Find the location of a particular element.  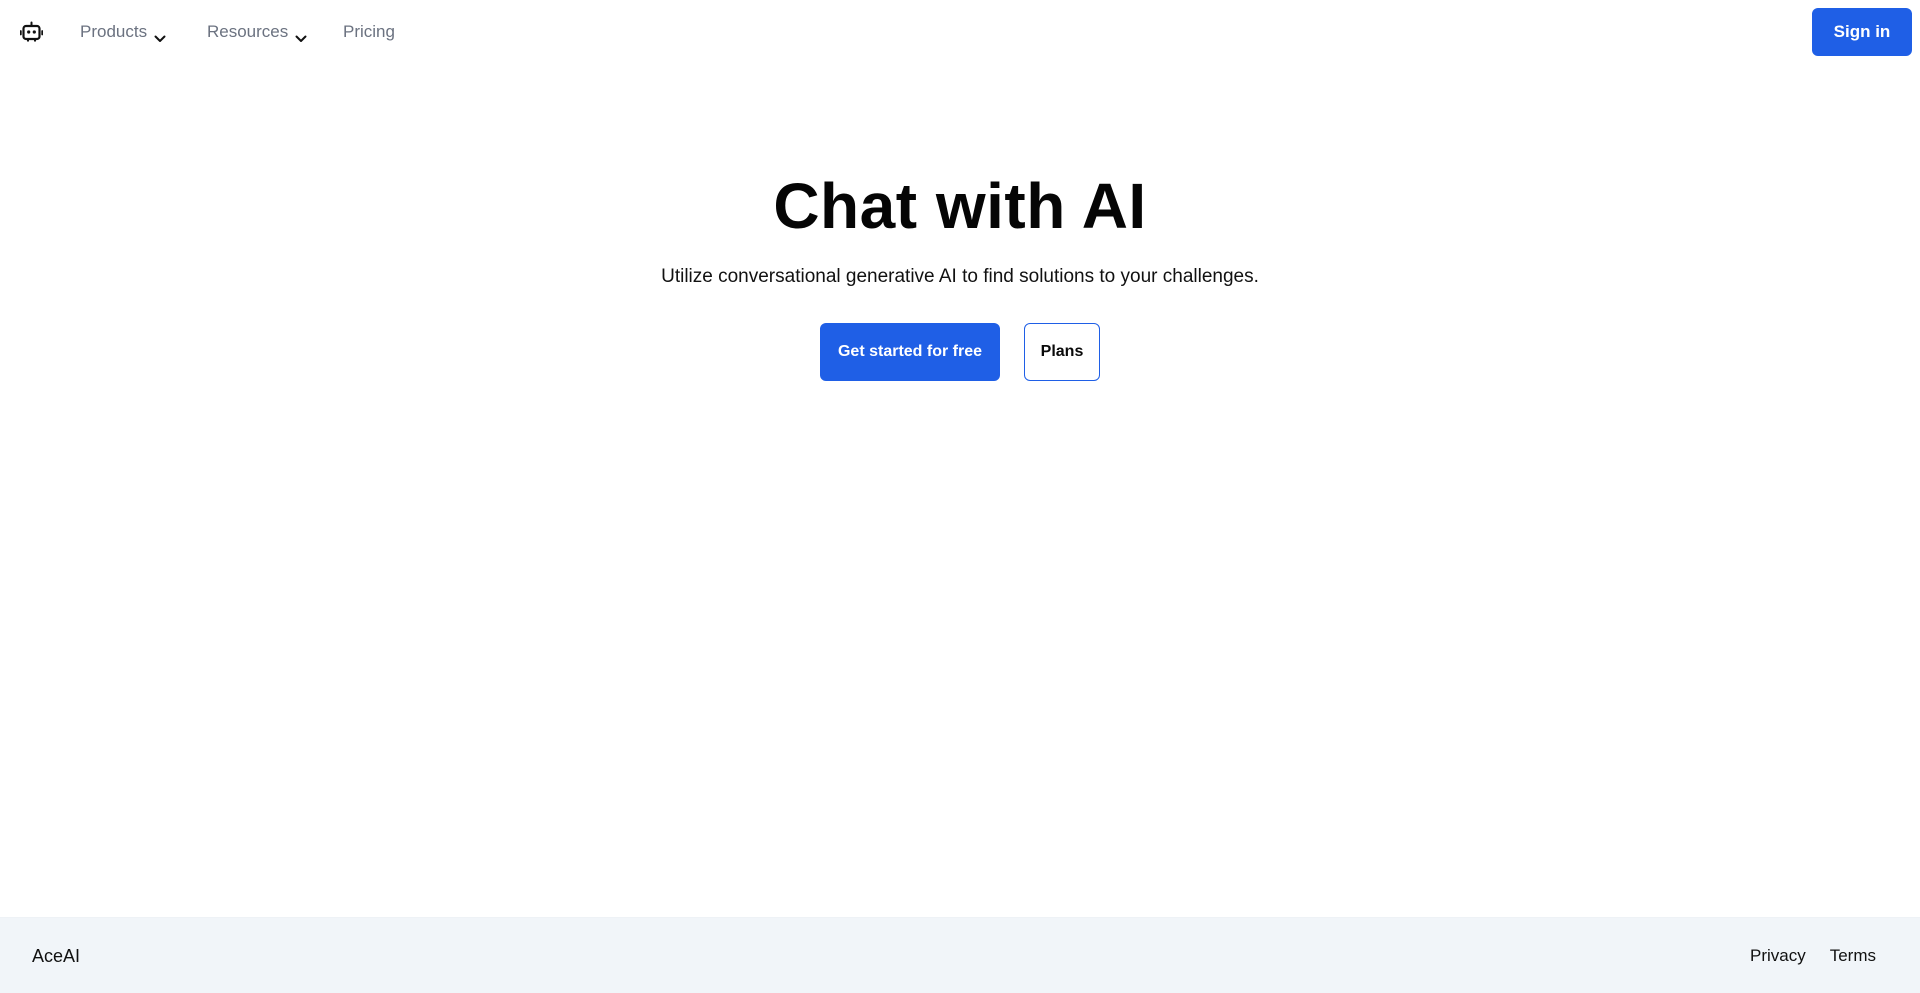

hero-title: Chat with AI is located at coordinates (960, 206).